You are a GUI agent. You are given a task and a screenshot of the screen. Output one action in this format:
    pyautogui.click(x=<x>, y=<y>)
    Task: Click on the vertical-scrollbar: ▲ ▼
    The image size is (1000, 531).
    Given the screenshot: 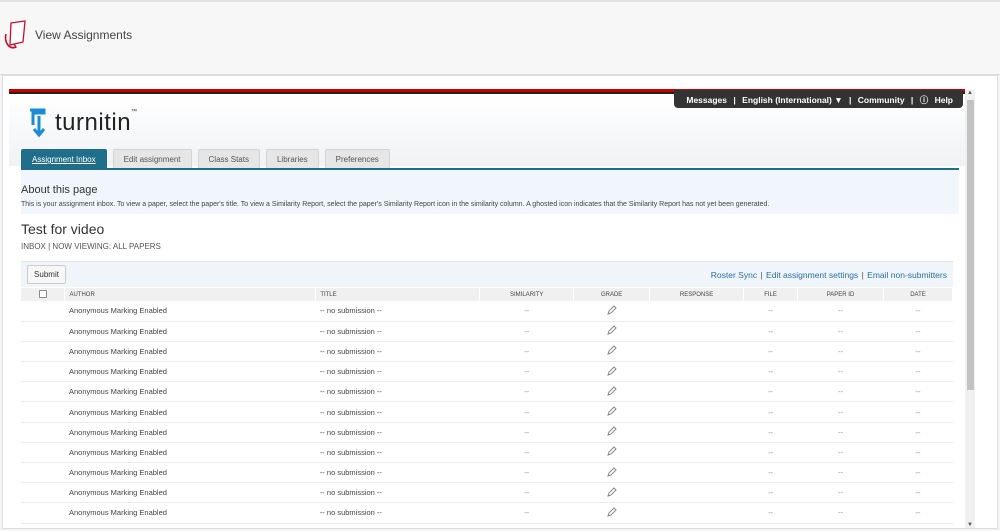 What is the action you would take?
    pyautogui.click(x=970, y=309)
    